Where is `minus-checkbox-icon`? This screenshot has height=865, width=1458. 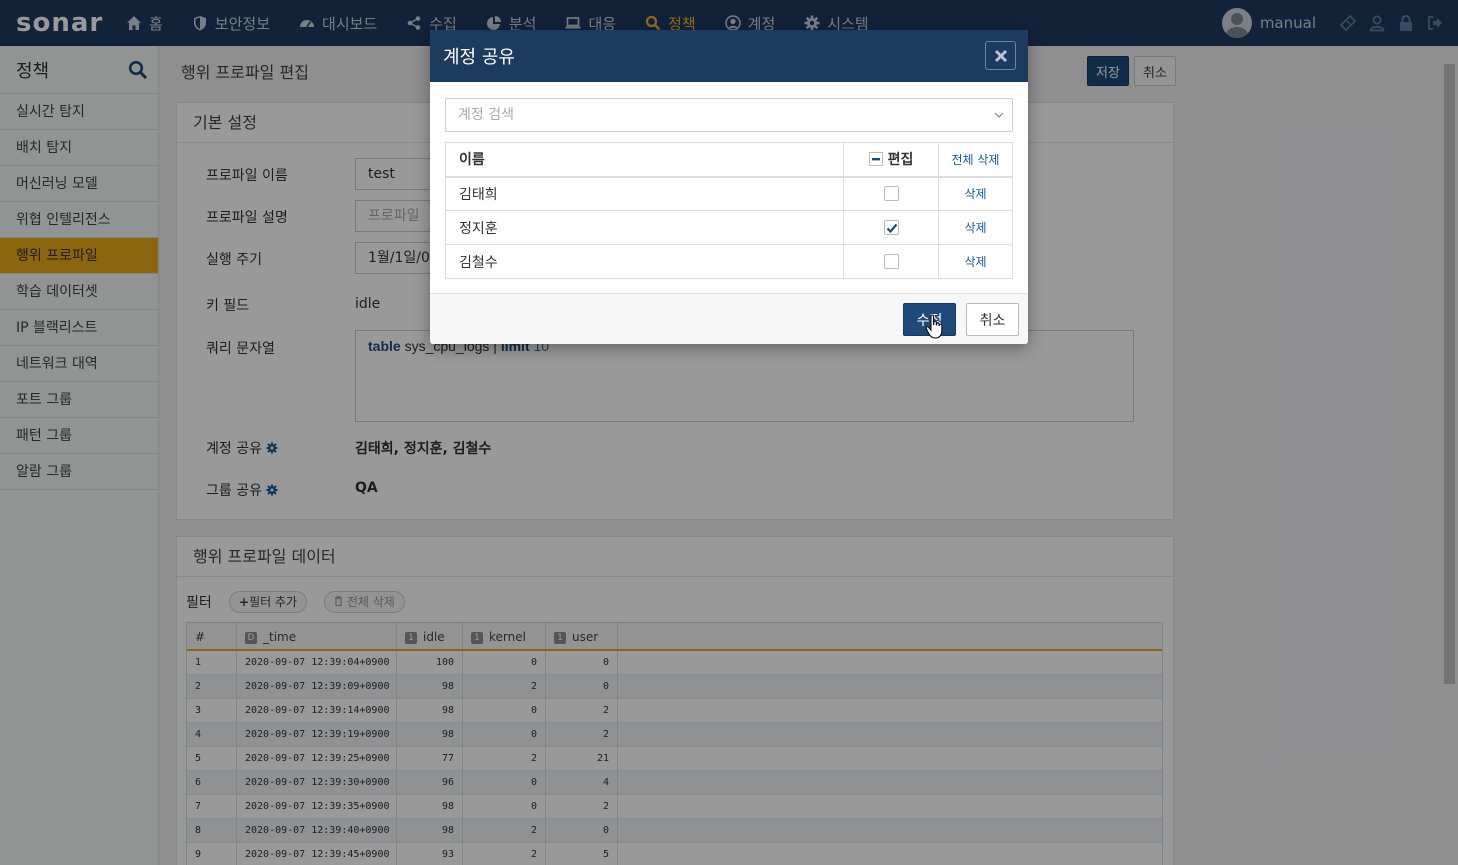 minus-checkbox-icon is located at coordinates (875, 159).